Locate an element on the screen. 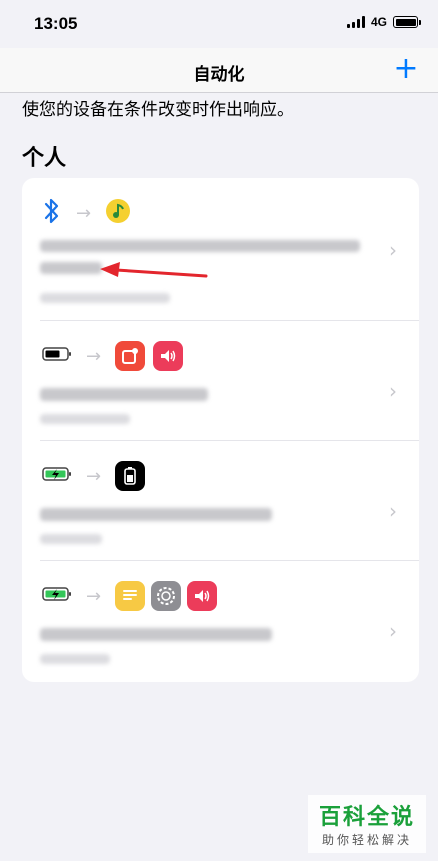  watermark-title: 百科全说 is located at coordinates (366, 817).